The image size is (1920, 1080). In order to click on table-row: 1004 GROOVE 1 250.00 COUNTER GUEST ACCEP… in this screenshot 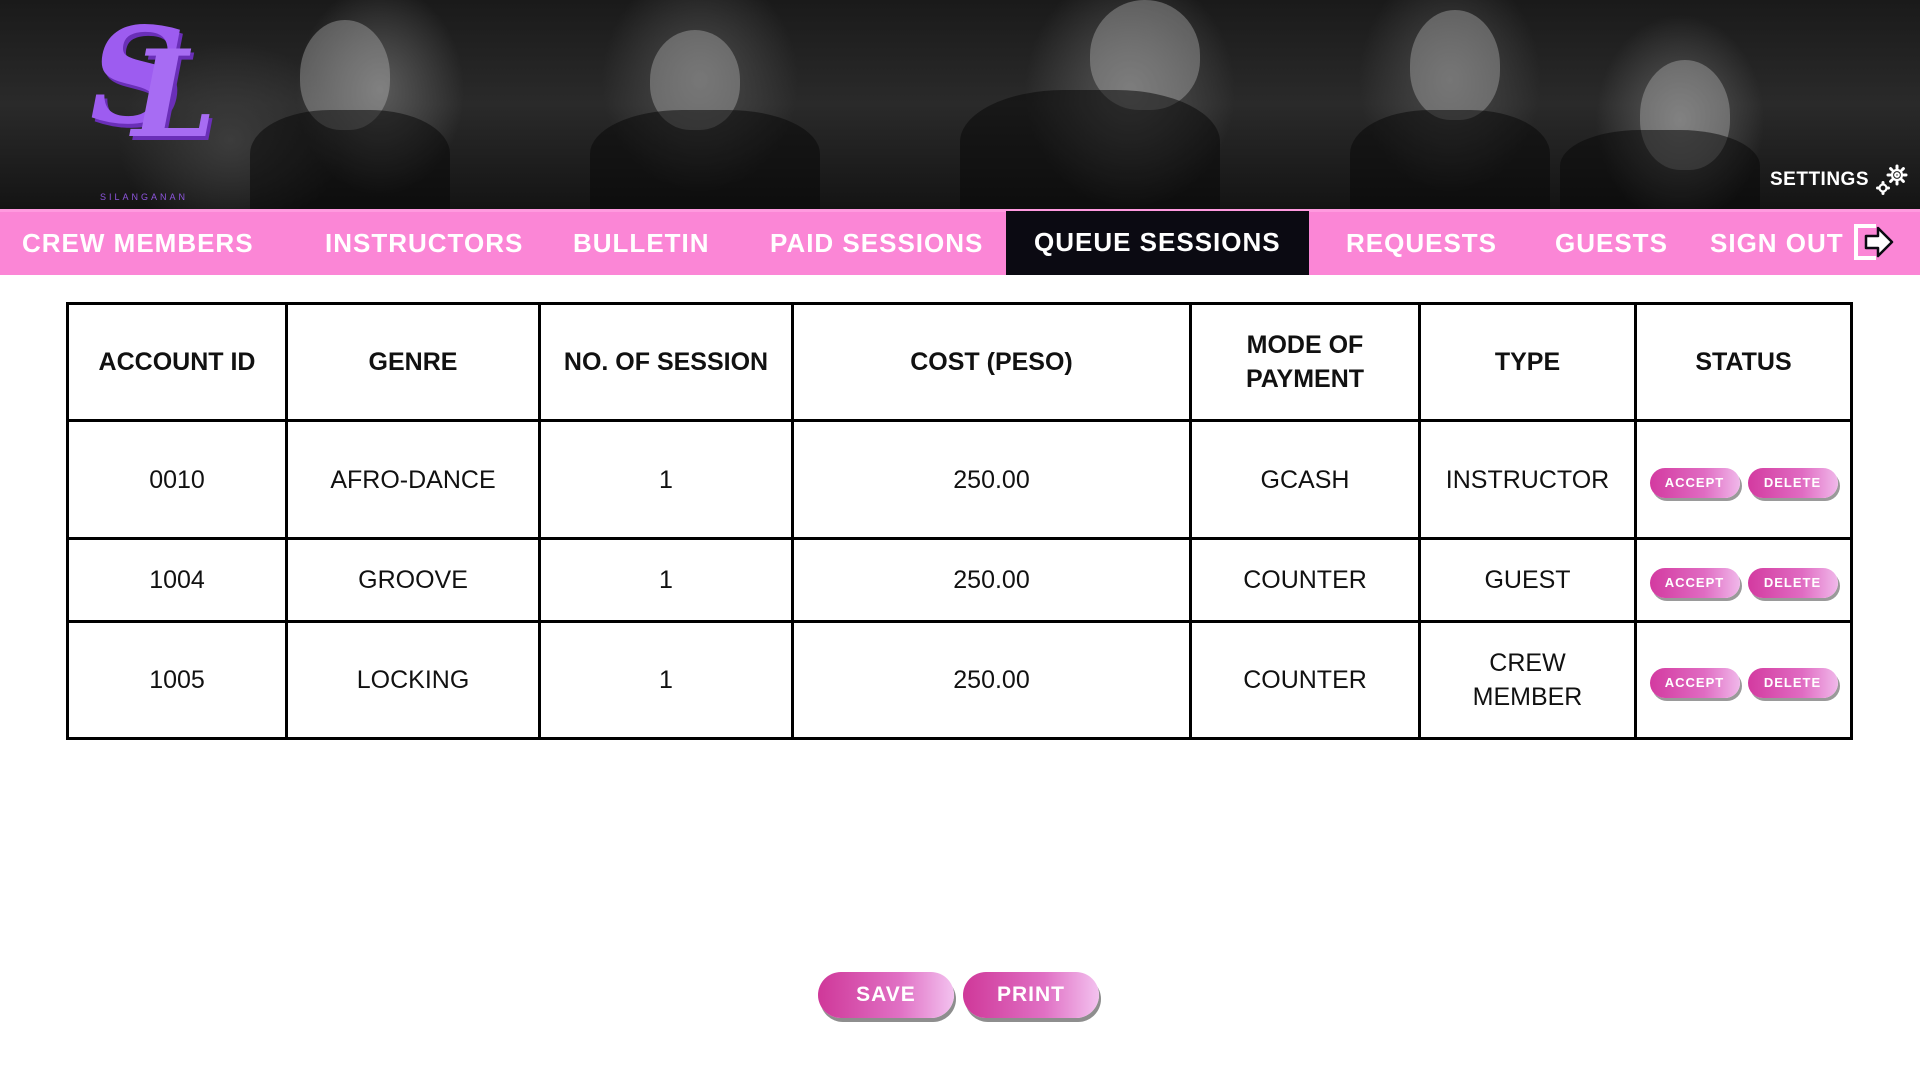, I will do `click(959, 580)`.